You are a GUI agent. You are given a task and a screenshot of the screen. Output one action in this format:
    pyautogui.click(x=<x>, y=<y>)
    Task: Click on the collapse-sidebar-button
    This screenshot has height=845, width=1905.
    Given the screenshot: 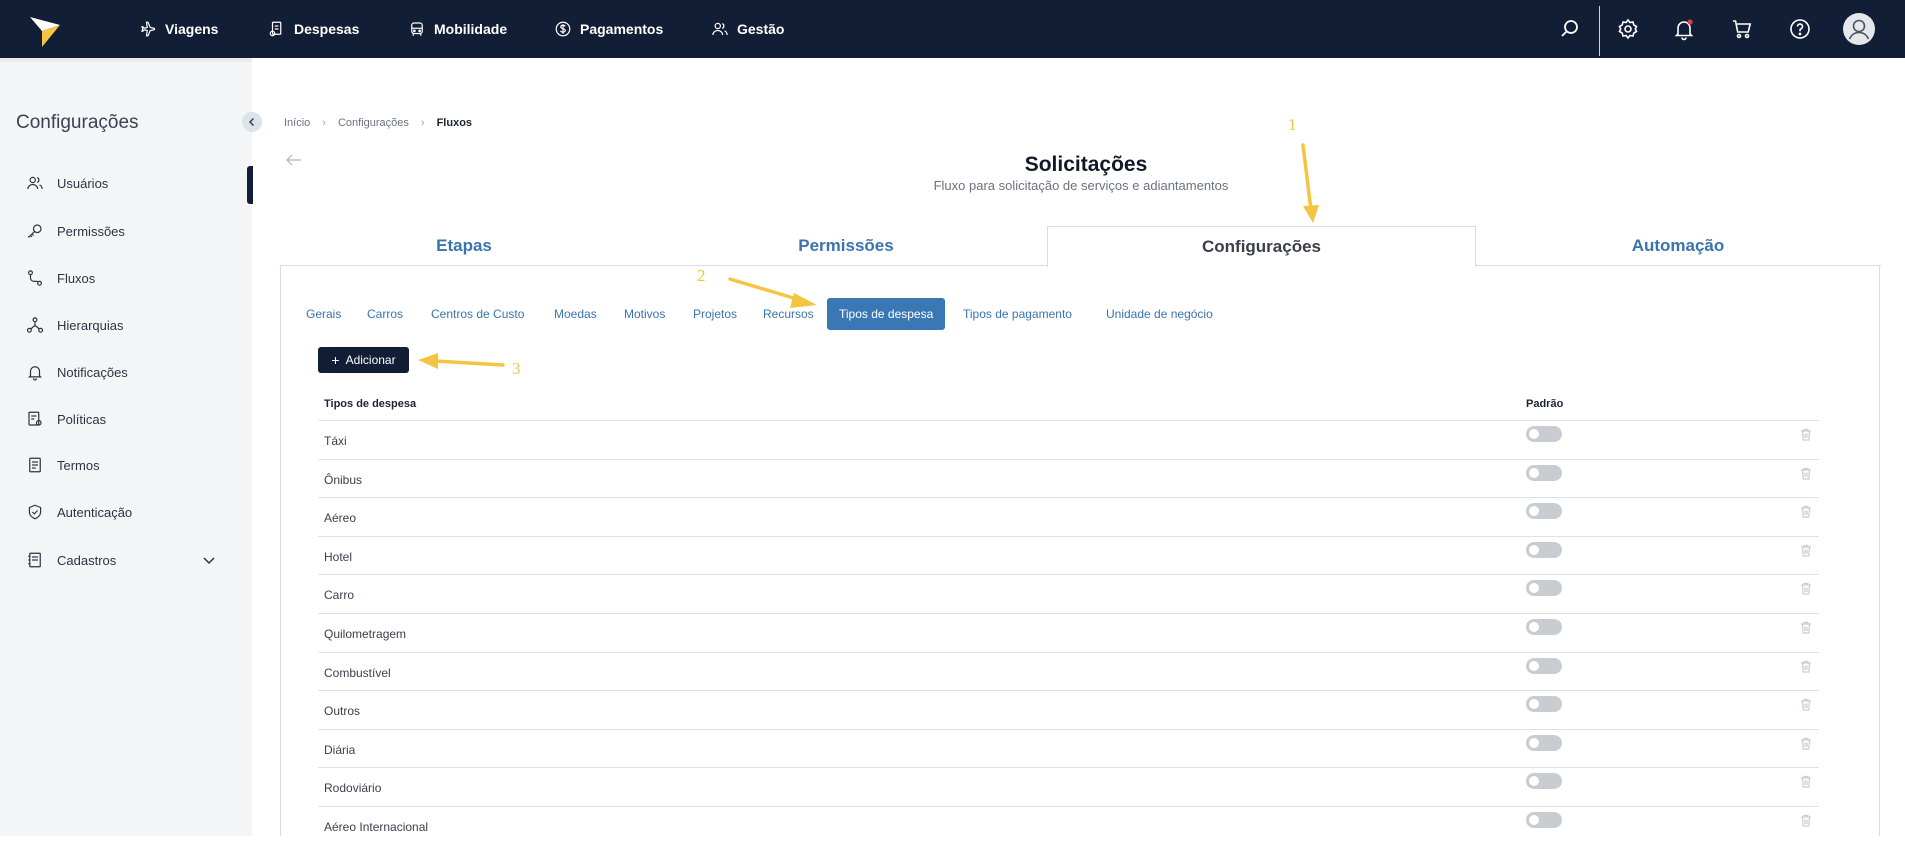 What is the action you would take?
    pyautogui.click(x=252, y=122)
    